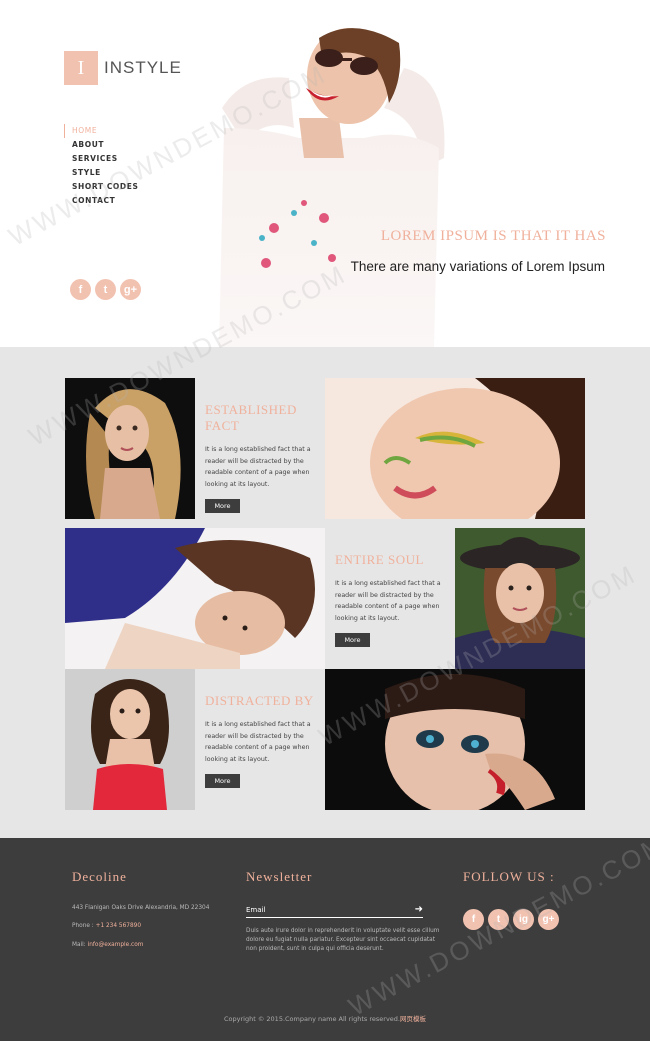  Describe the element at coordinates (118, 926) in the screenshot. I see `phone-number: +1 234 567890` at that location.